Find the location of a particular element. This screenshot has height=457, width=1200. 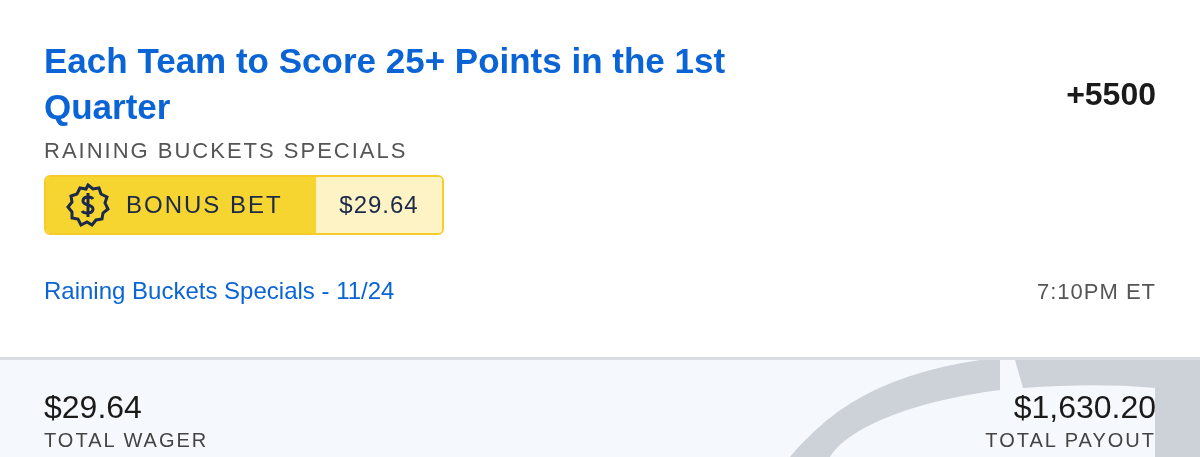

summary-label: TOTAL WAGER is located at coordinates (126, 440).